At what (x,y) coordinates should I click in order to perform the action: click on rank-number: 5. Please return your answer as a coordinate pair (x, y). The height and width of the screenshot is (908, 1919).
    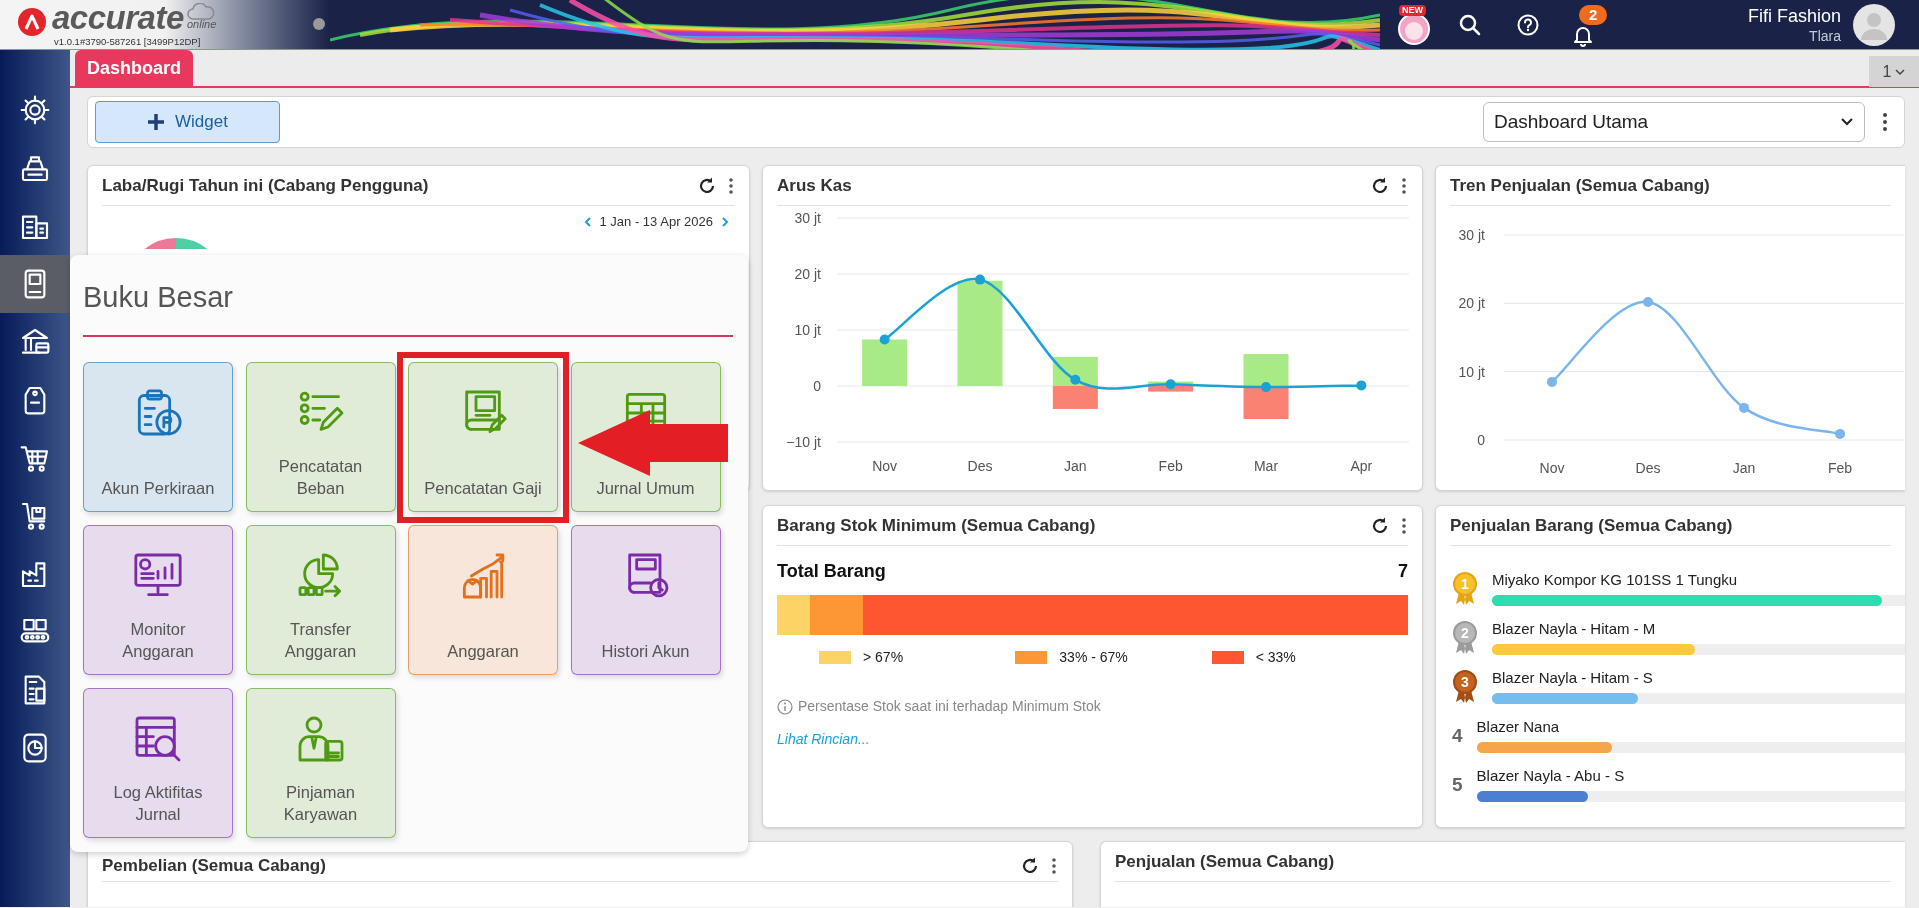
    Looking at the image, I should click on (1457, 785).